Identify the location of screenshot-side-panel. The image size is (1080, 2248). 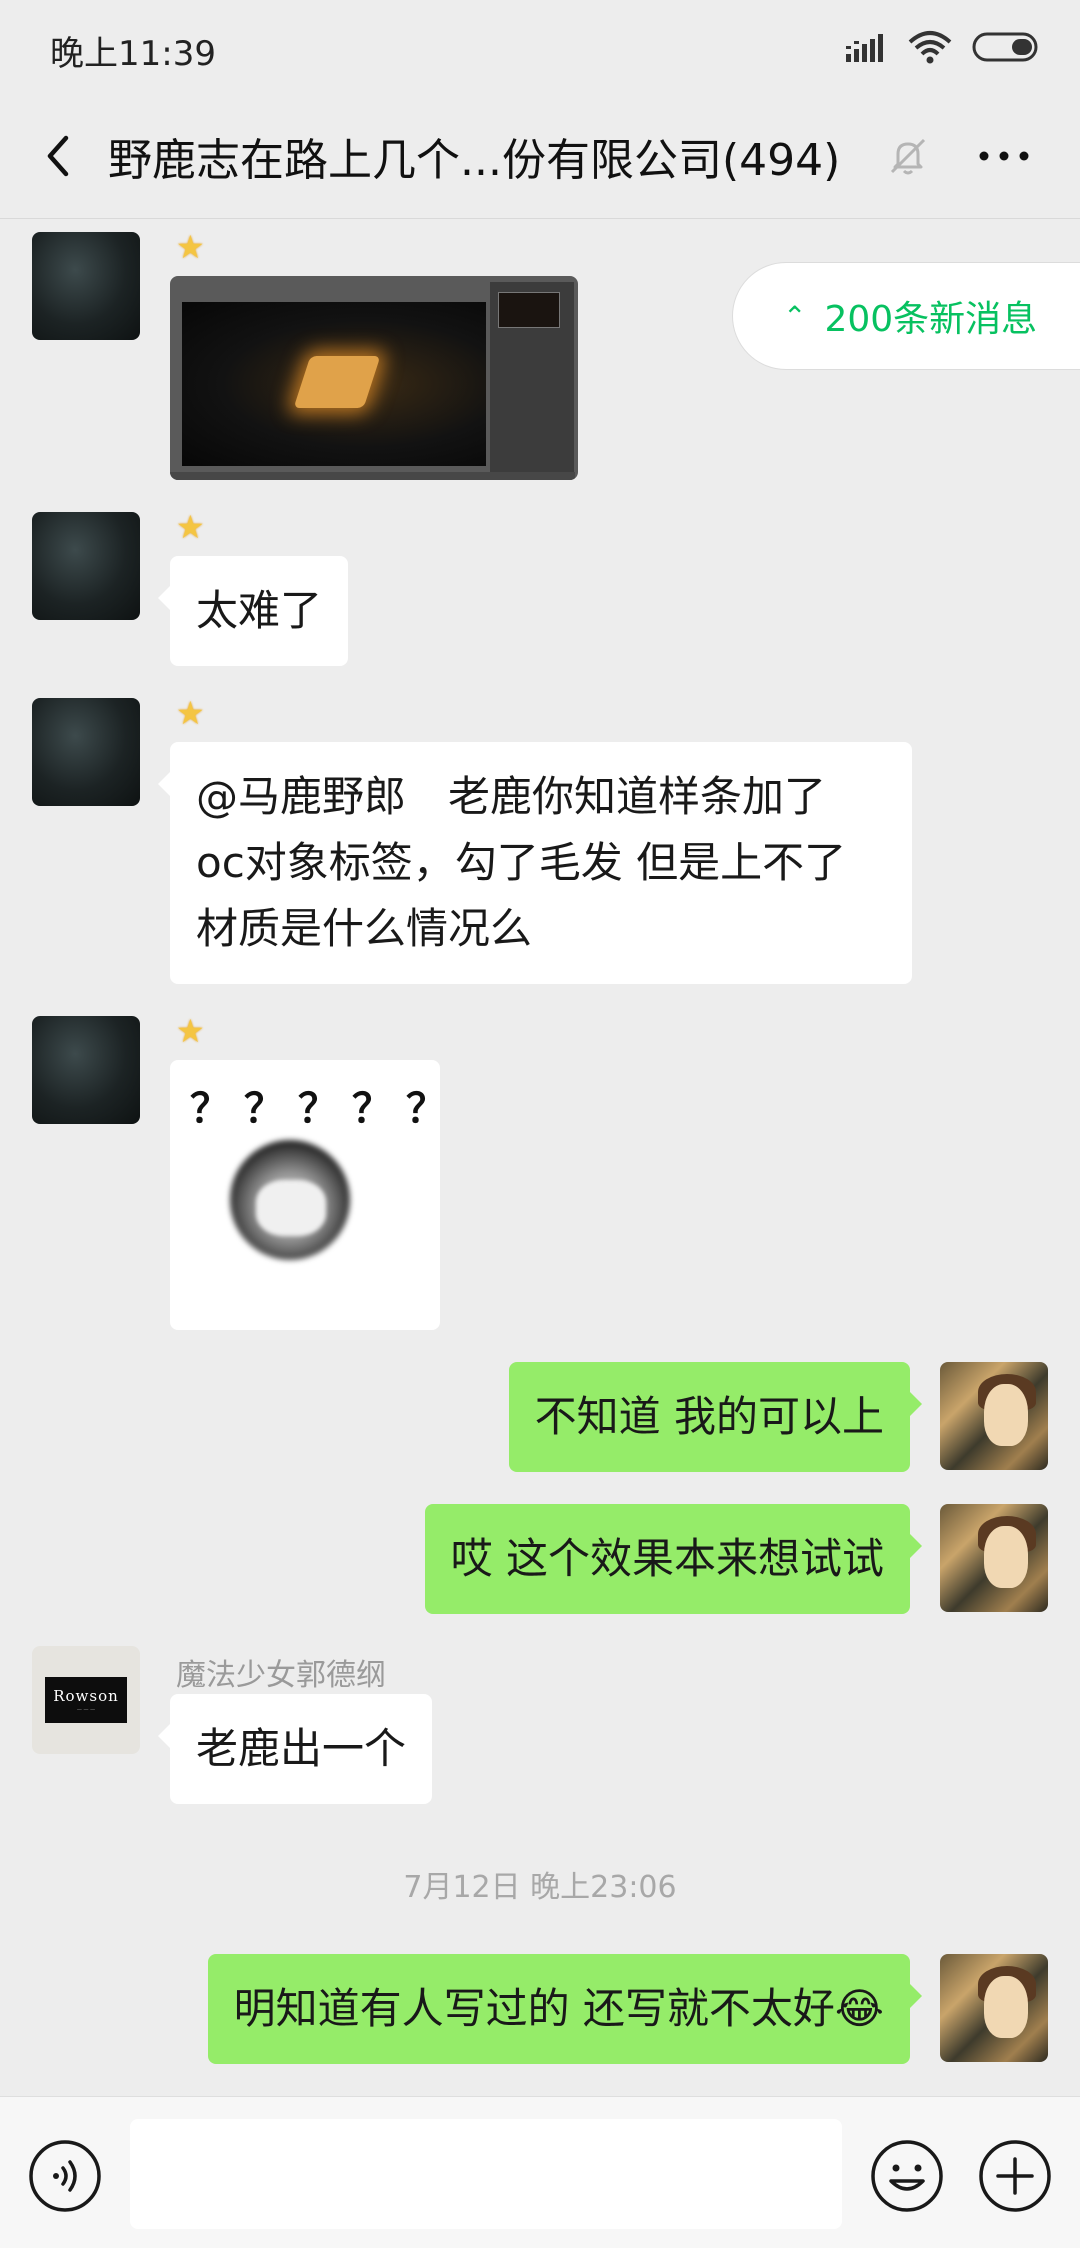
(532, 377).